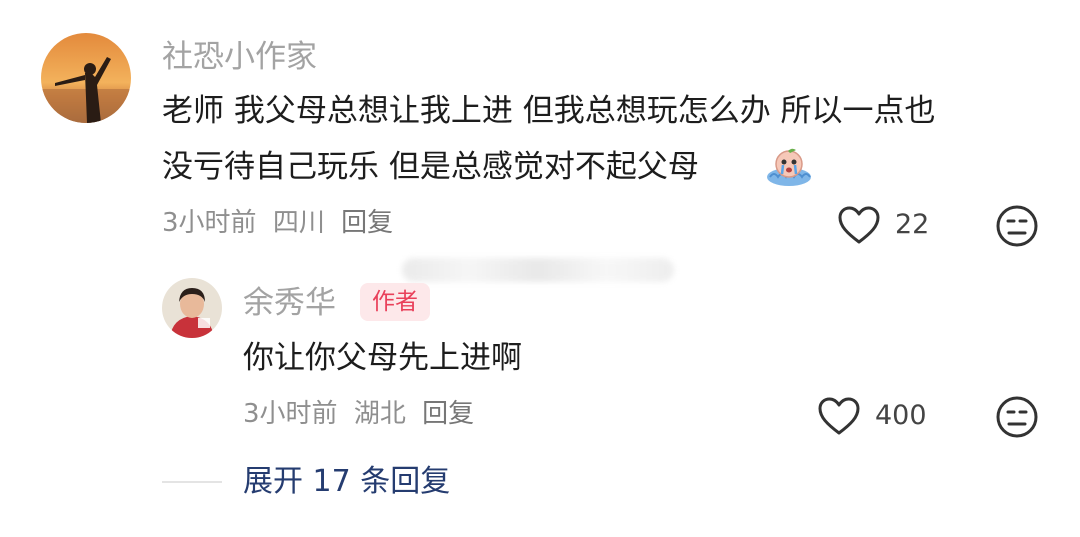 This screenshot has width=1080, height=537. What do you see at coordinates (192, 308) in the screenshot?
I see `reply-avatar` at bounding box center [192, 308].